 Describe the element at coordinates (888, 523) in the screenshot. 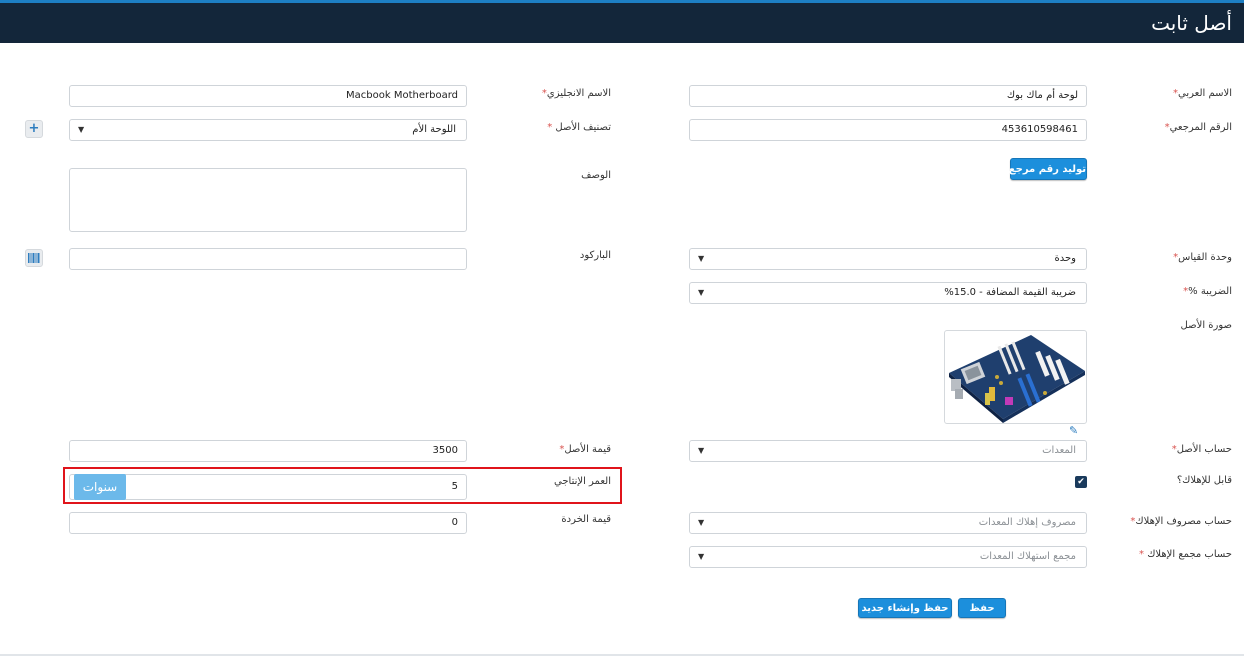

I see `depreciation-expense-account-select: ▼ مصروف إهلاك المعدات` at that location.